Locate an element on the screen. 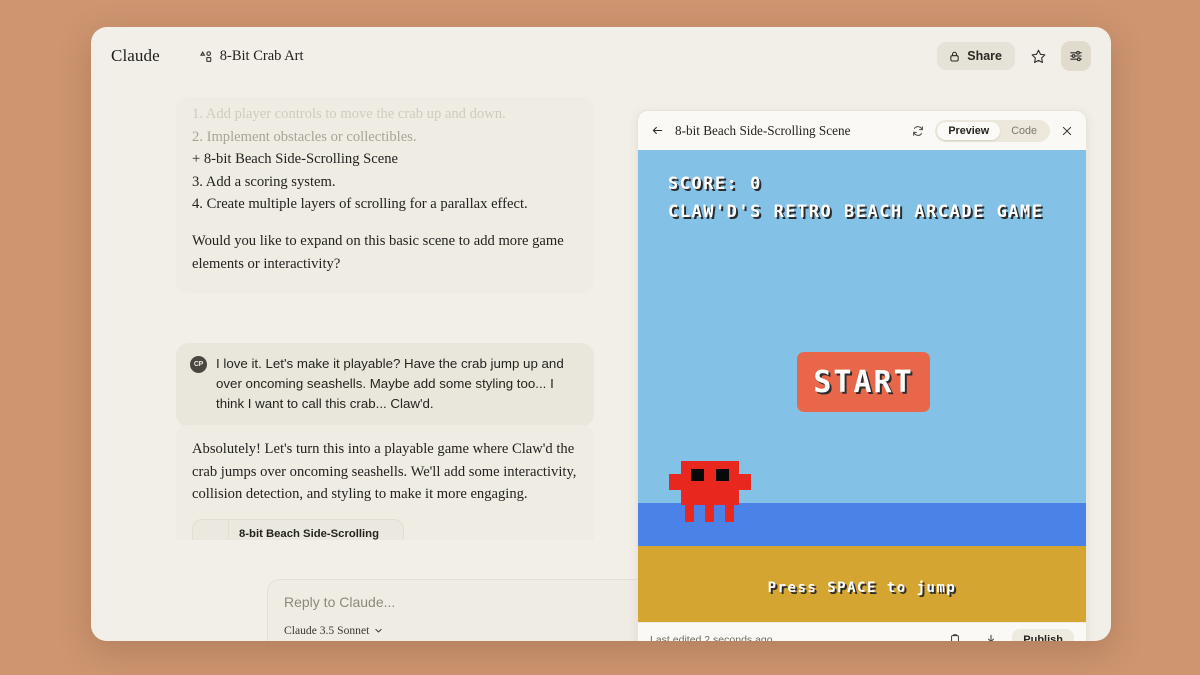 The height and width of the screenshot is (675, 1200). score-display: SCORE: 0 is located at coordinates (715, 184).